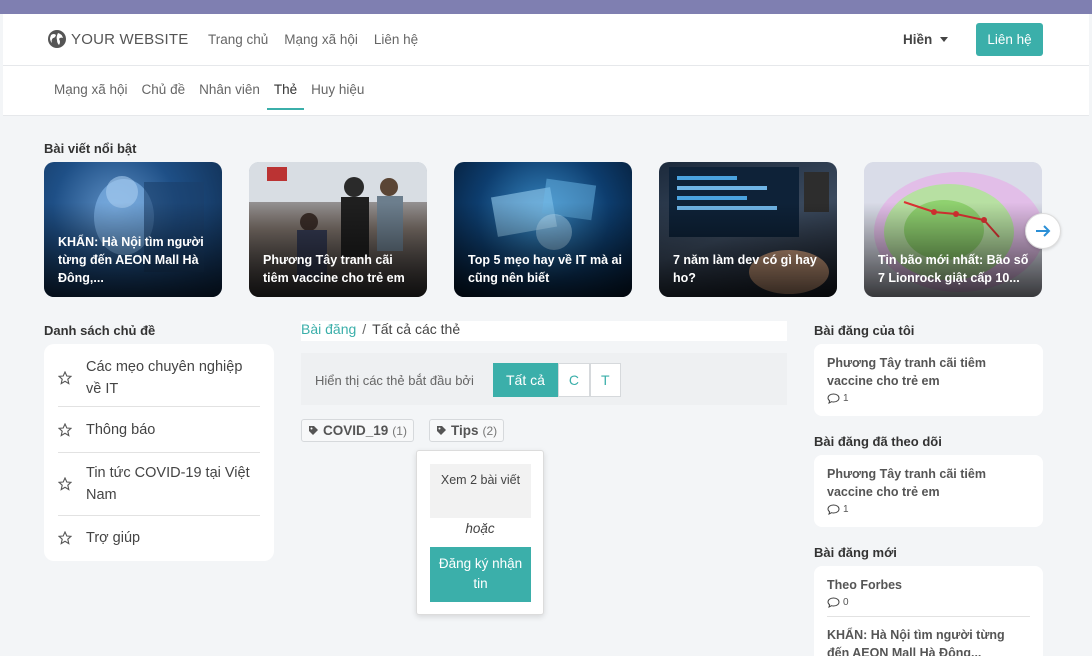 The width and height of the screenshot is (1092, 656). What do you see at coordinates (164, 378) in the screenshot?
I see `topic-label: Các mẹo chuyên nghiệp về IT` at bounding box center [164, 378].